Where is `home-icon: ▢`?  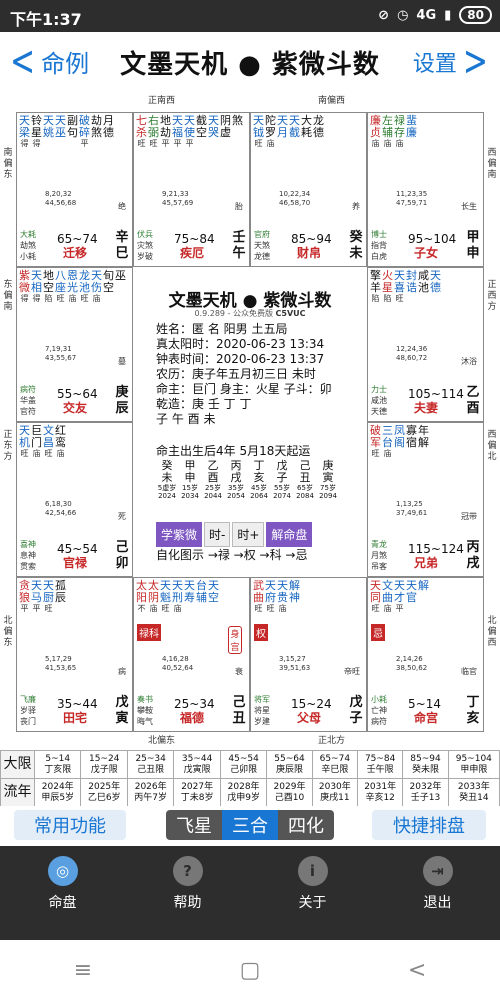
home-icon: ▢ is located at coordinates (250, 970).